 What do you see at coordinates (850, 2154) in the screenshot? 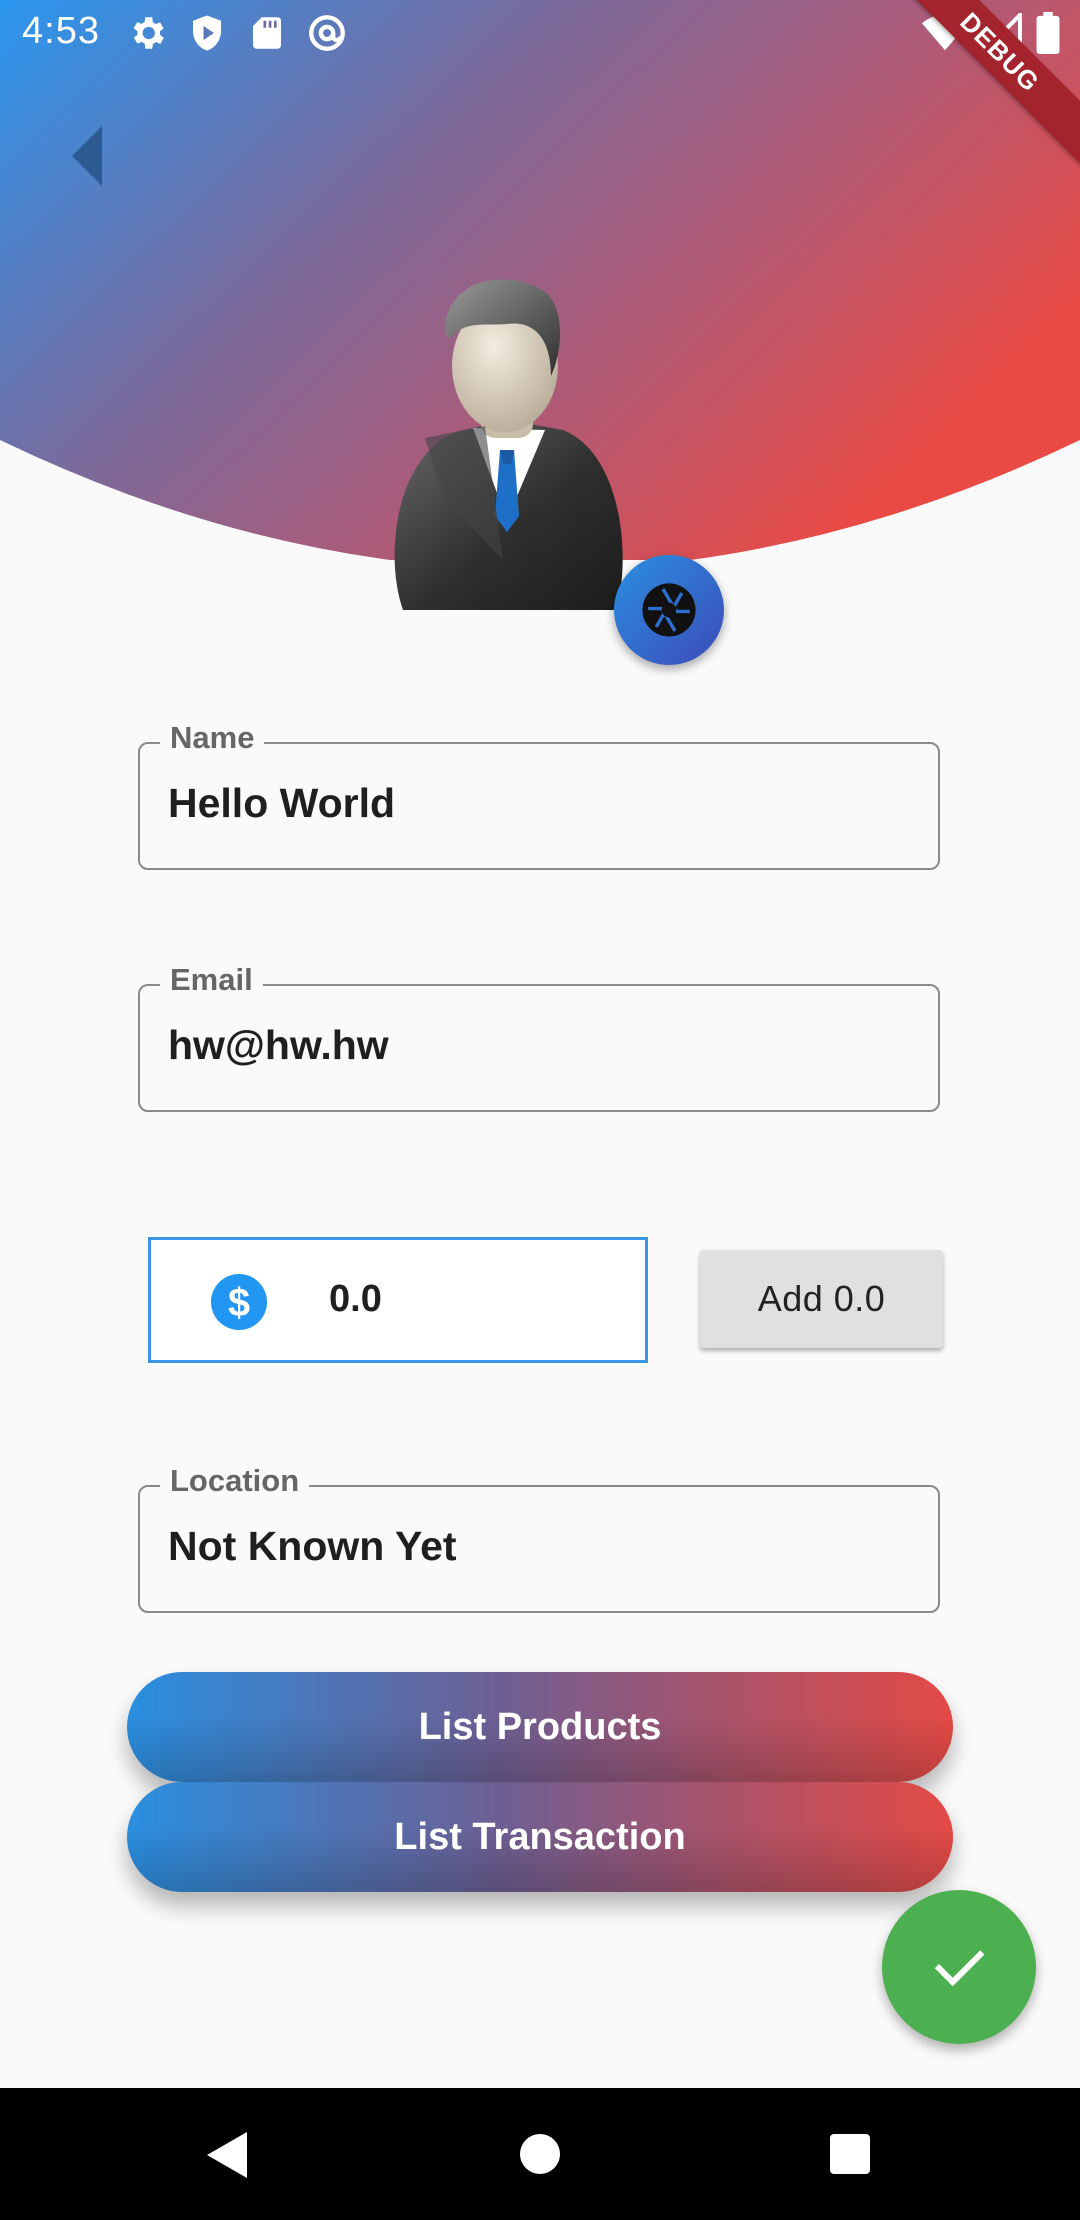
I see `nav-recents-icon` at bounding box center [850, 2154].